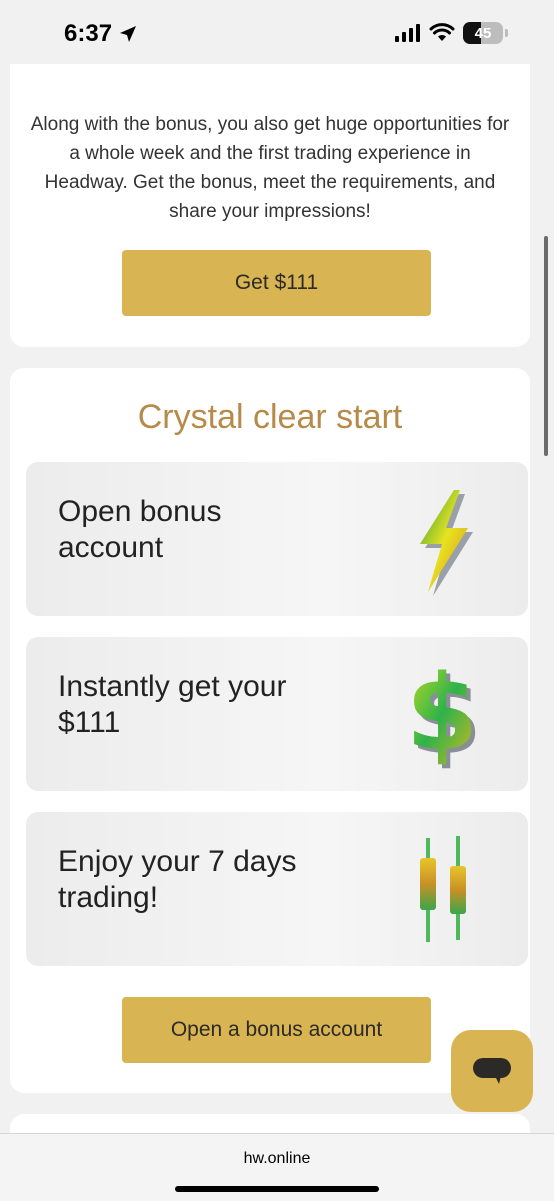 This screenshot has height=1201, width=554. I want to click on location-arrow-icon, so click(128, 34).